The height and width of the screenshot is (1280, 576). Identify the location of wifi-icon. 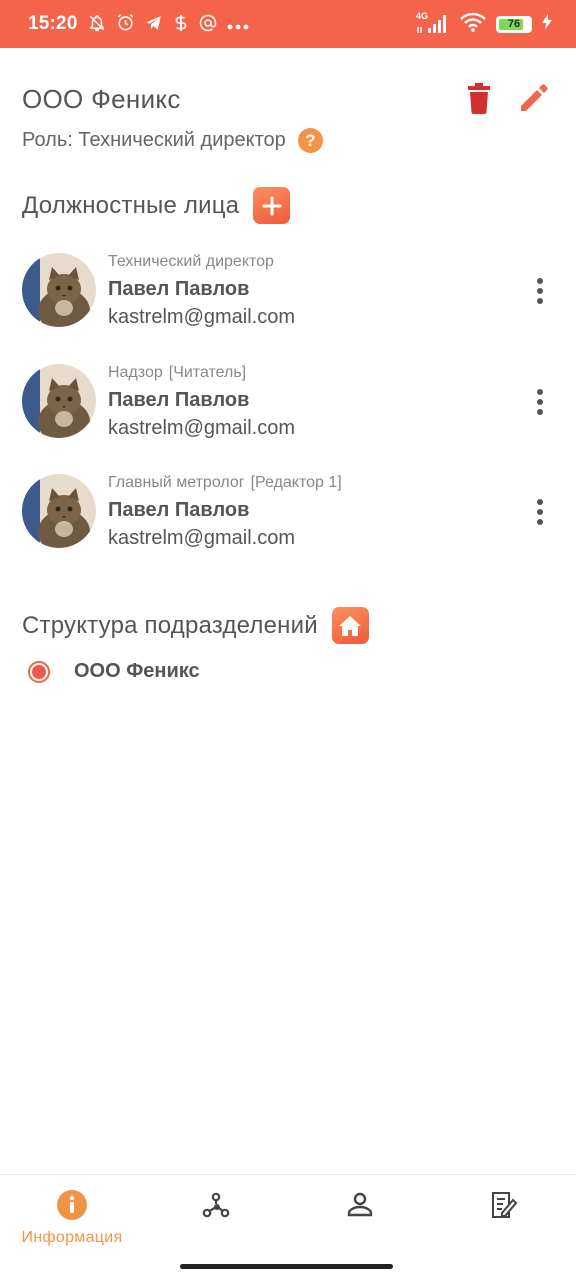
(473, 24).